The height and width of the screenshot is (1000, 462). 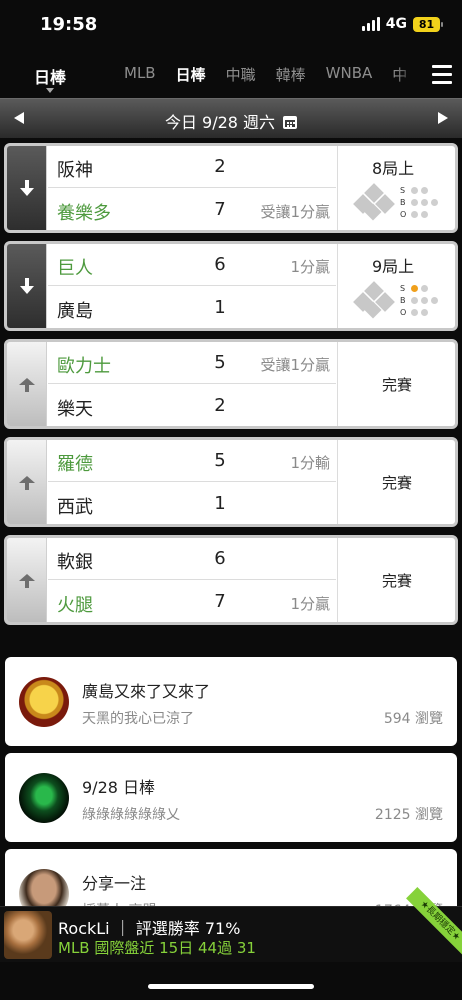 I want to click on team-row: 廣島 1, so click(x=192, y=307).